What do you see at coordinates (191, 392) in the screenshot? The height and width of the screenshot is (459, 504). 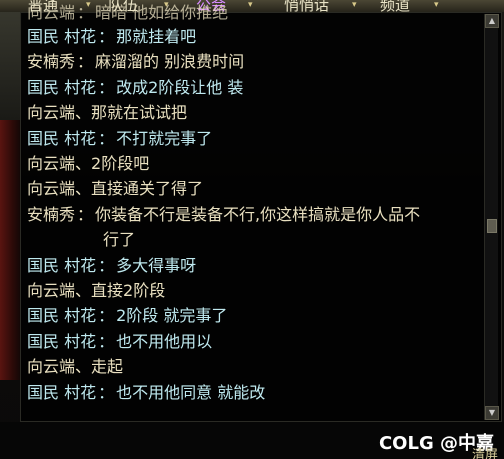 I see `chat-text: 也不用他同意 就能改` at bounding box center [191, 392].